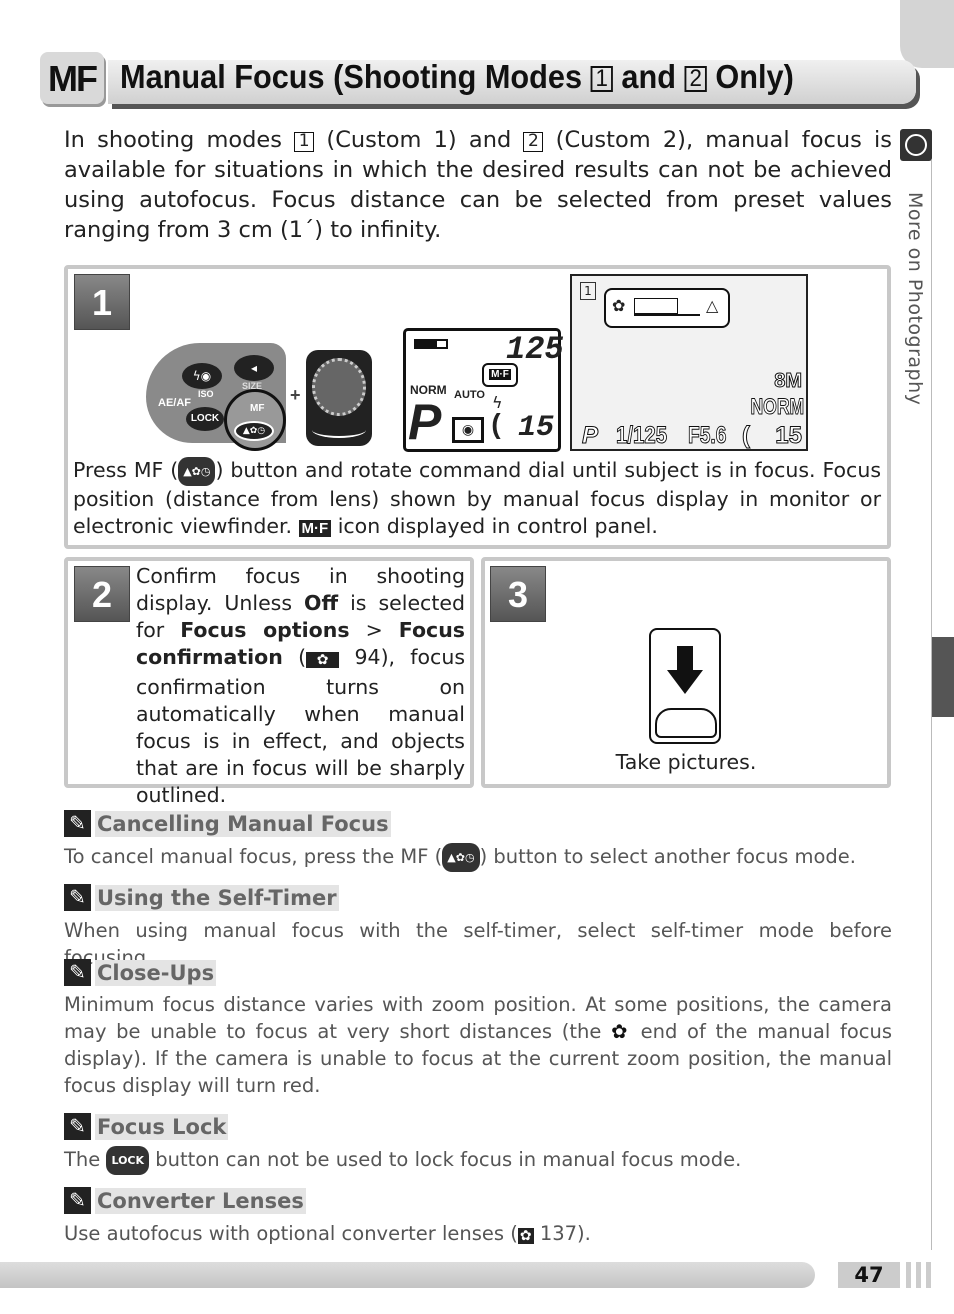 This screenshot has height=1314, width=954. What do you see at coordinates (536, 428) in the screenshot?
I see `frames-readout: 15` at bounding box center [536, 428].